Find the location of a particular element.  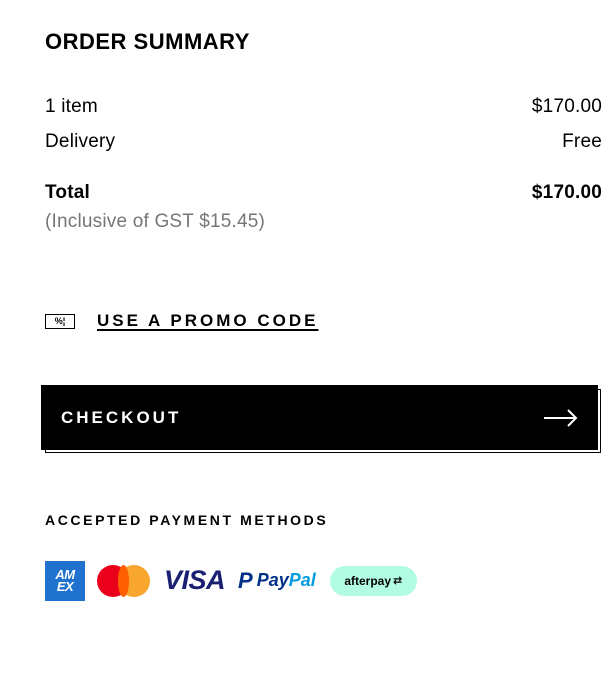

paypal-pay: Pay is located at coordinates (272, 580).